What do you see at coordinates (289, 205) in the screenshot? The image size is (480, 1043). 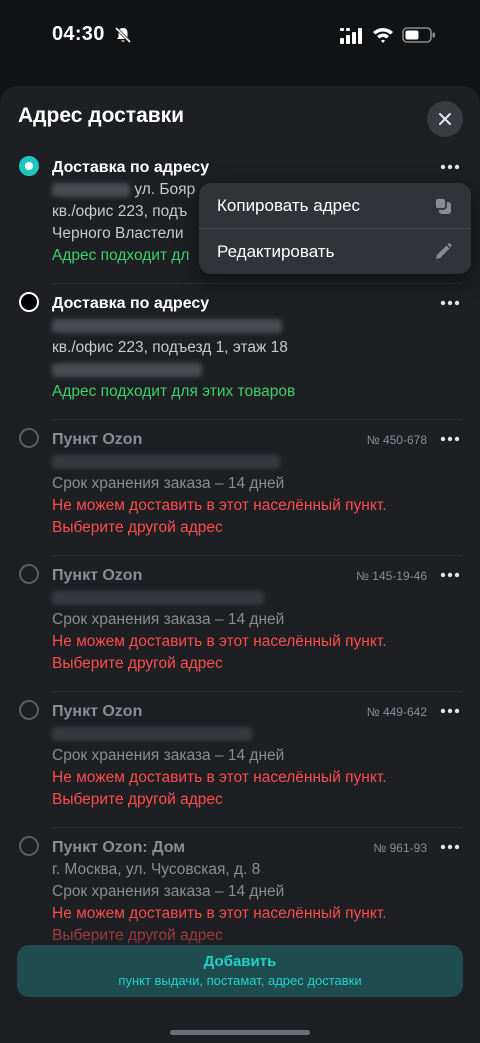 I see `menu-item-label: Копировать адрес` at bounding box center [289, 205].